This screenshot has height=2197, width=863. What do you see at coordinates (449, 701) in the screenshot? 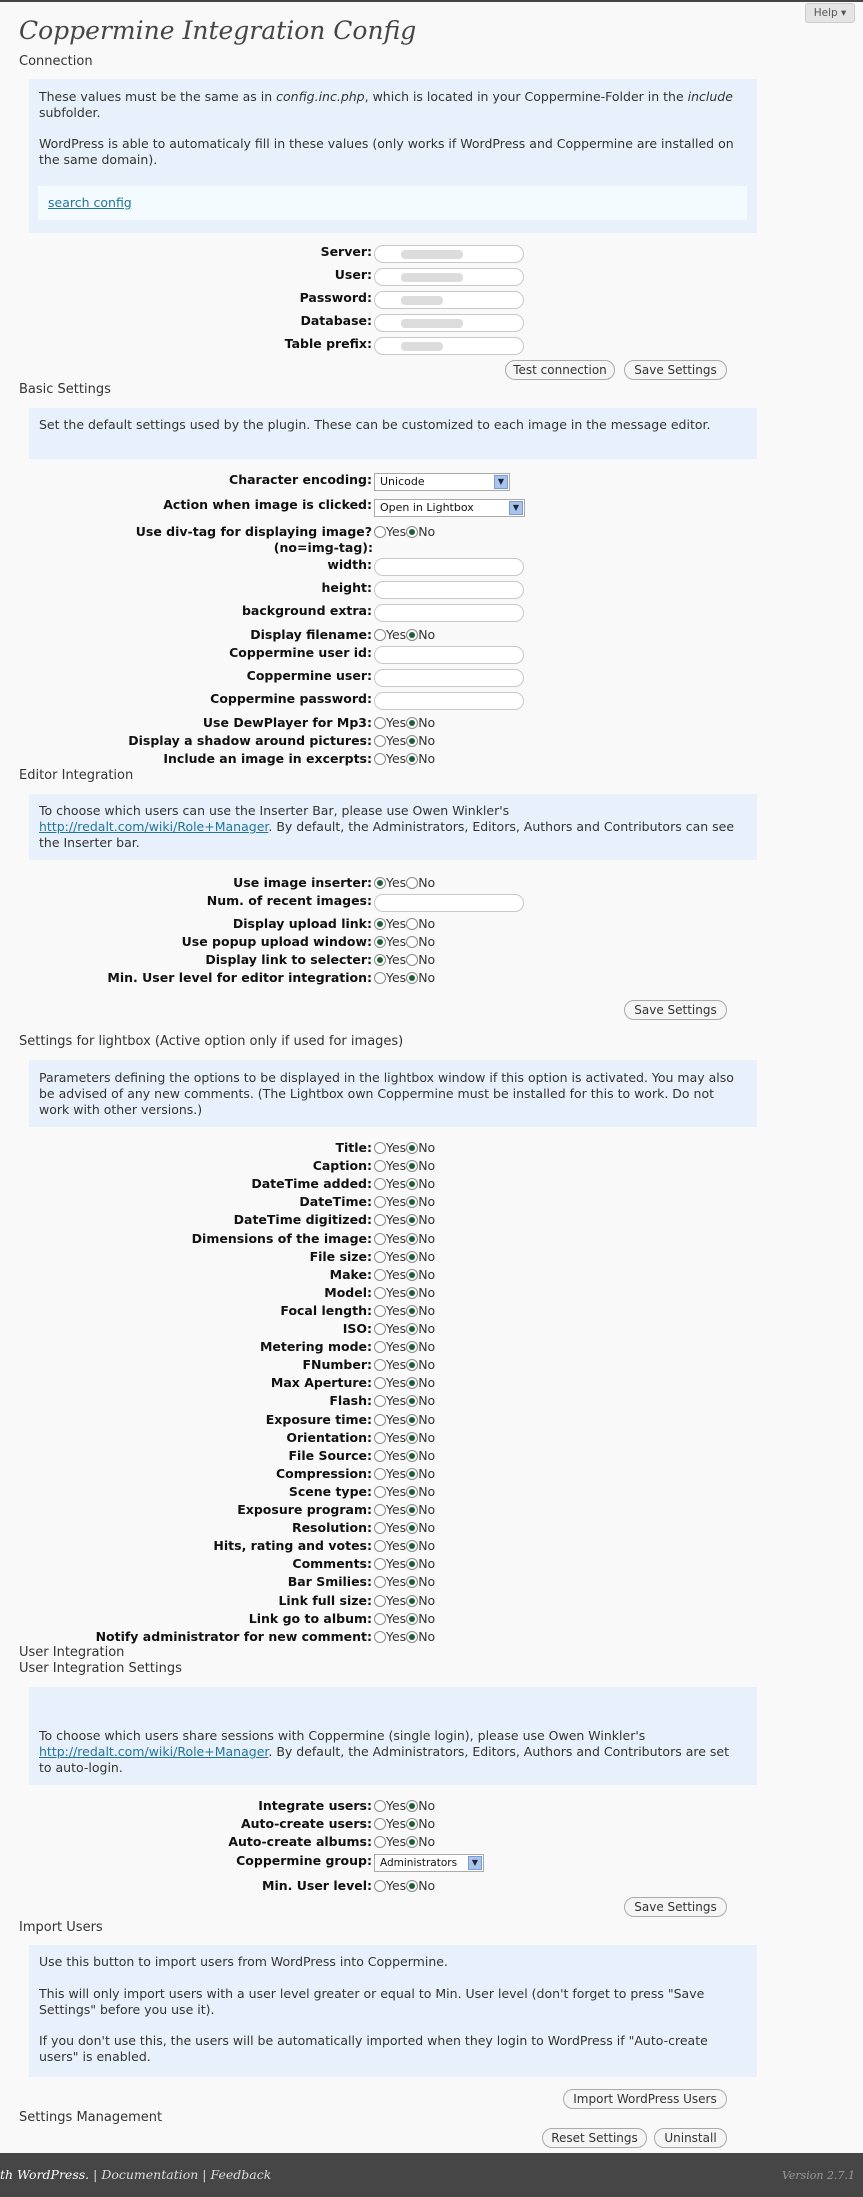
I see `cpg-password-field` at bounding box center [449, 701].